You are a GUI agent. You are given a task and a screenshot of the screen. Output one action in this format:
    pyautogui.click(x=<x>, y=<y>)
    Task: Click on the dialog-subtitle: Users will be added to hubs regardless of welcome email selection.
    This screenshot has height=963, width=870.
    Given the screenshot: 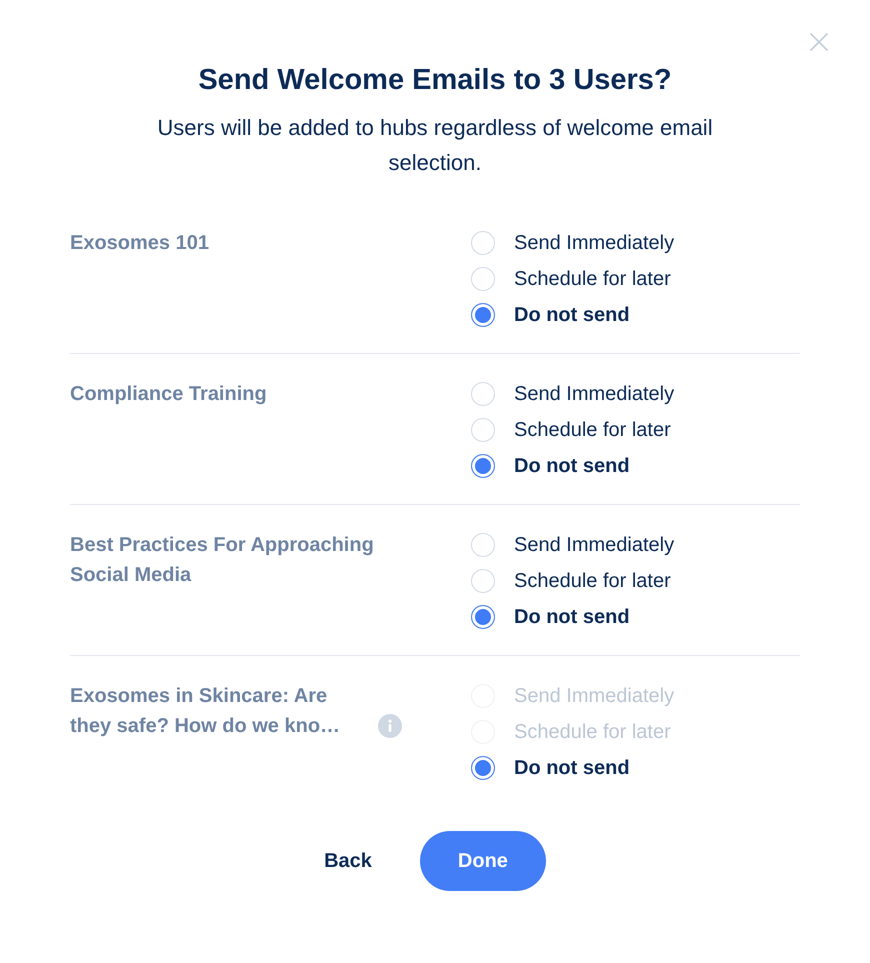 What is the action you would take?
    pyautogui.click(x=435, y=145)
    